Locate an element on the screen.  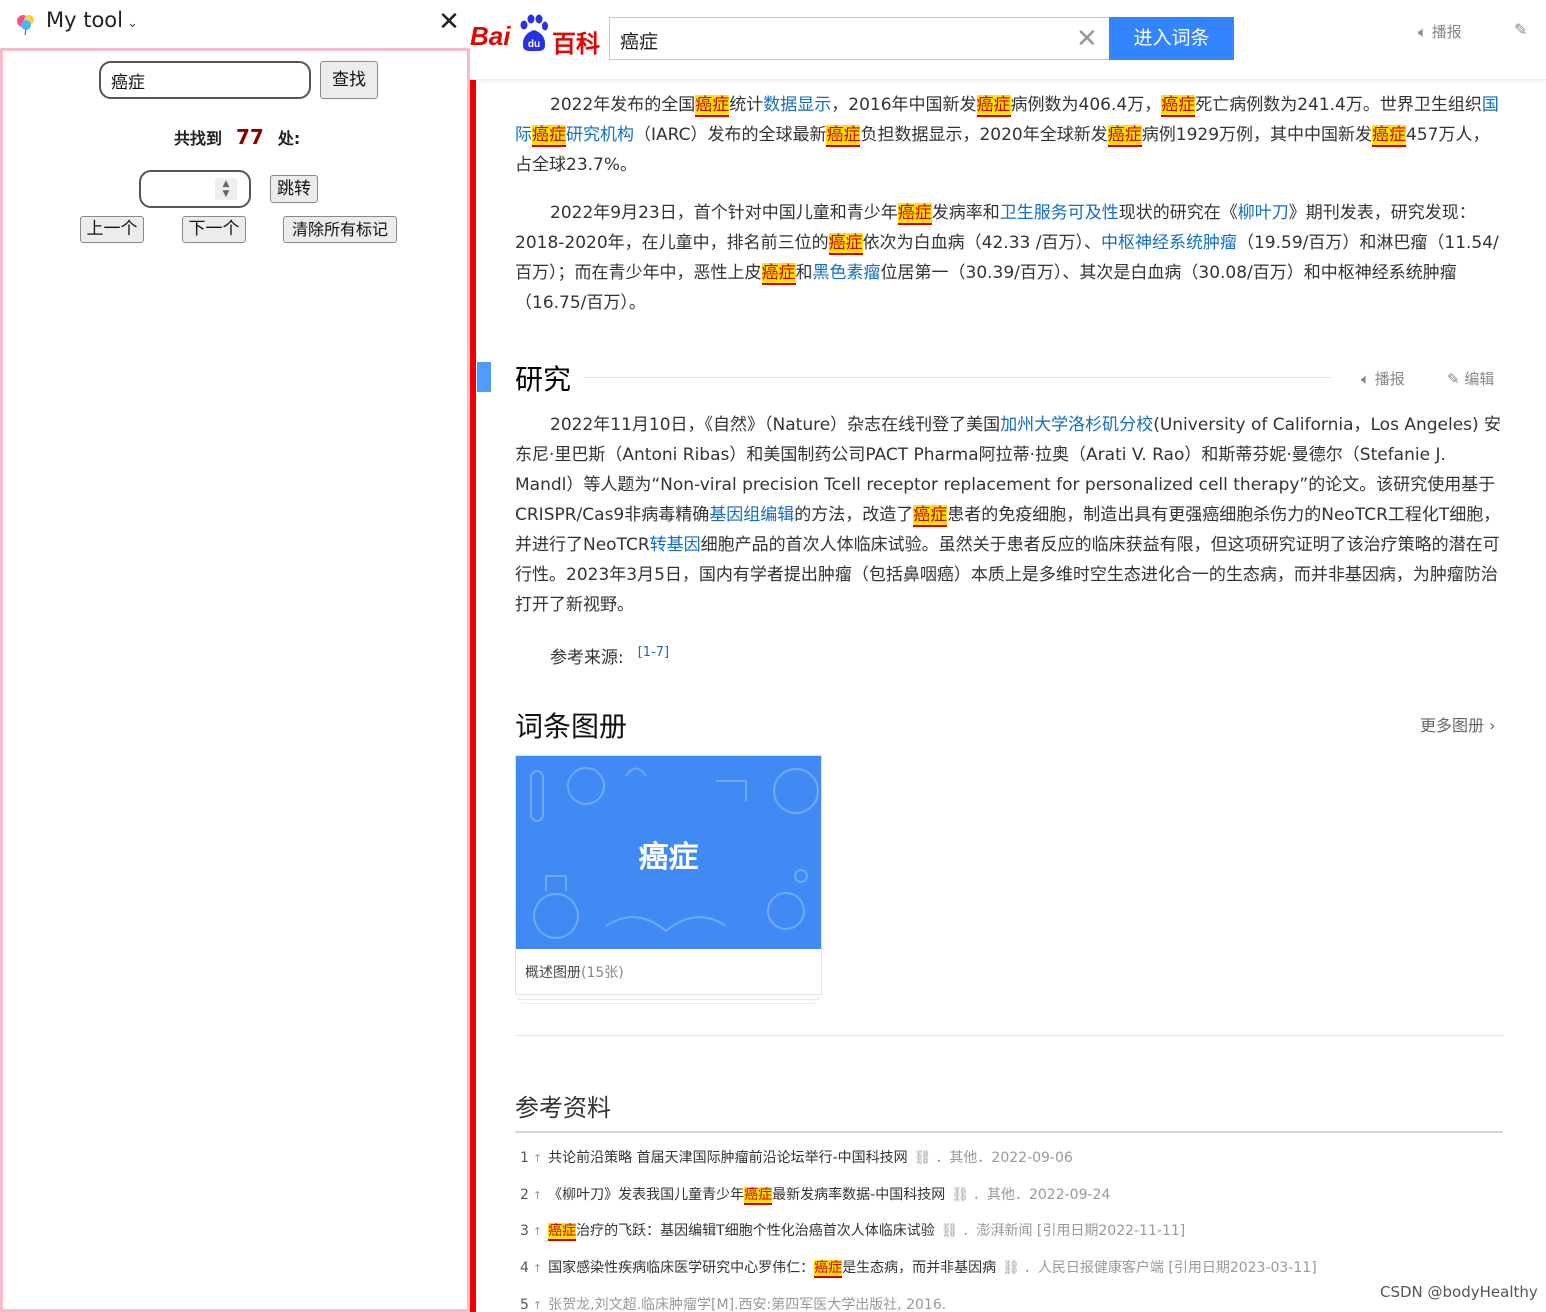
reference-source: 参考来源: [1-7] is located at coordinates (609, 655).